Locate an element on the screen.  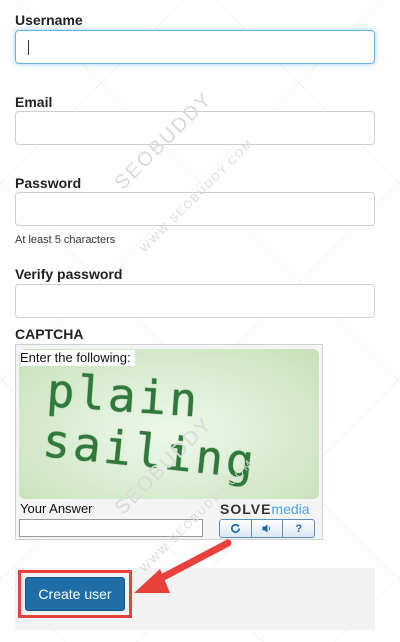
email-input is located at coordinates (195, 128).